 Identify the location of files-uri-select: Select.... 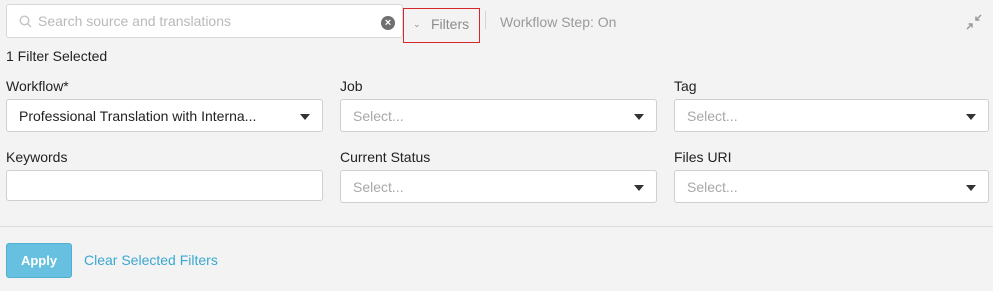
(831, 186).